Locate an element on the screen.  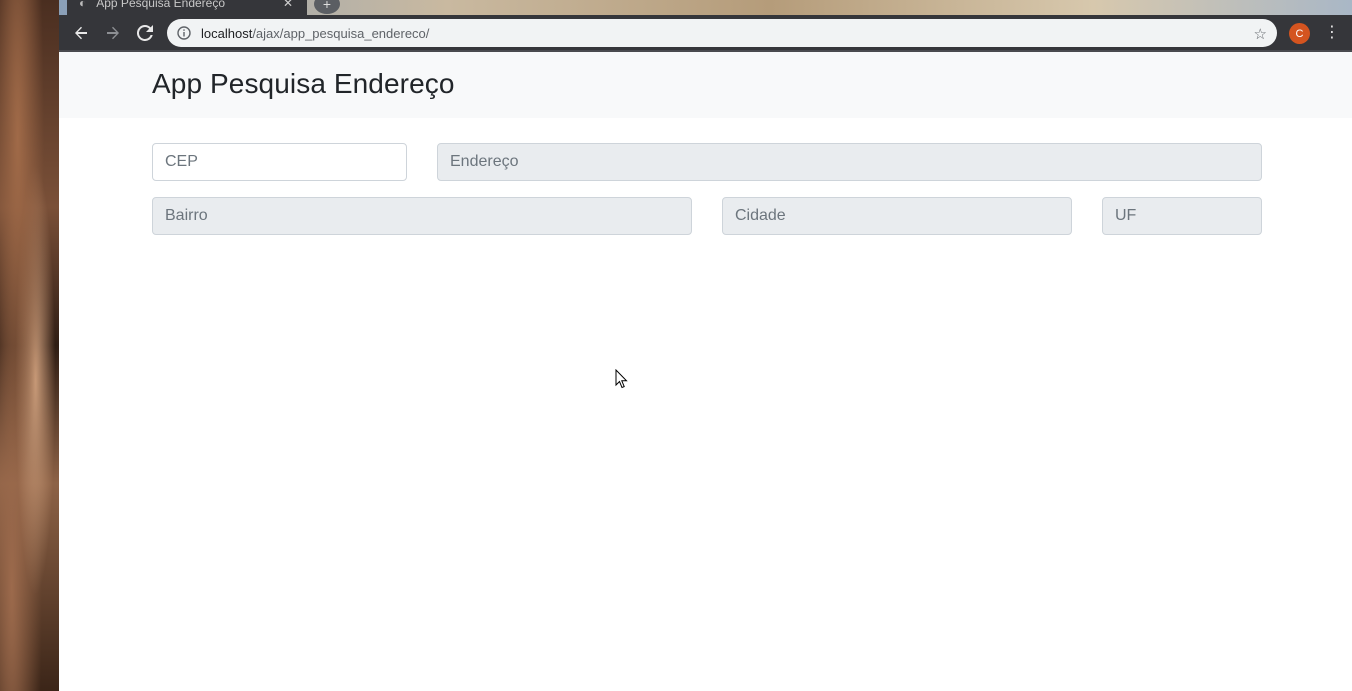
tab-favicon-icon: ◐ is located at coordinates (83, 5).